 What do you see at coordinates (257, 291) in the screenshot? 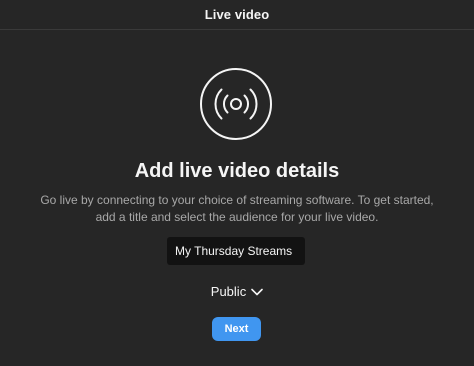
I see `chevron-down-icon` at bounding box center [257, 291].